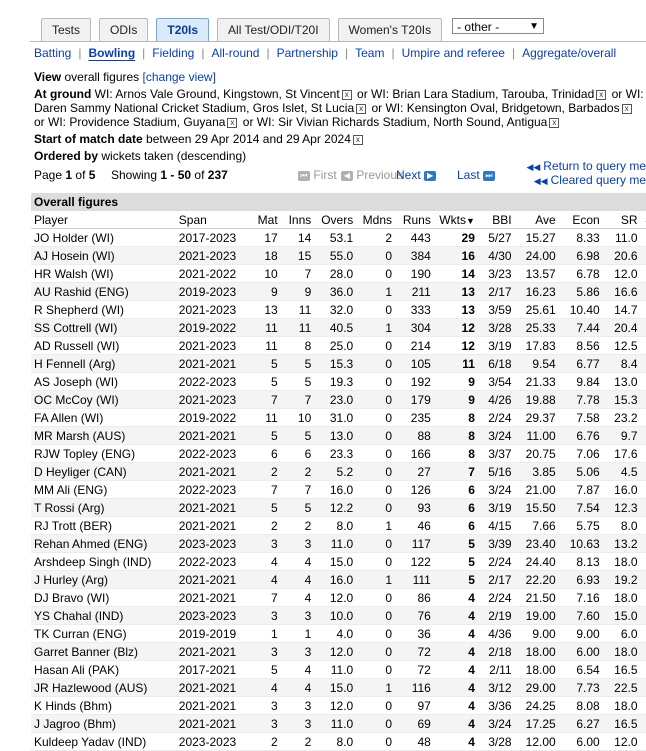 The width and height of the screenshot is (646, 751). Describe the element at coordinates (52, 53) in the screenshot. I see `subnav-batting: Batting` at that location.